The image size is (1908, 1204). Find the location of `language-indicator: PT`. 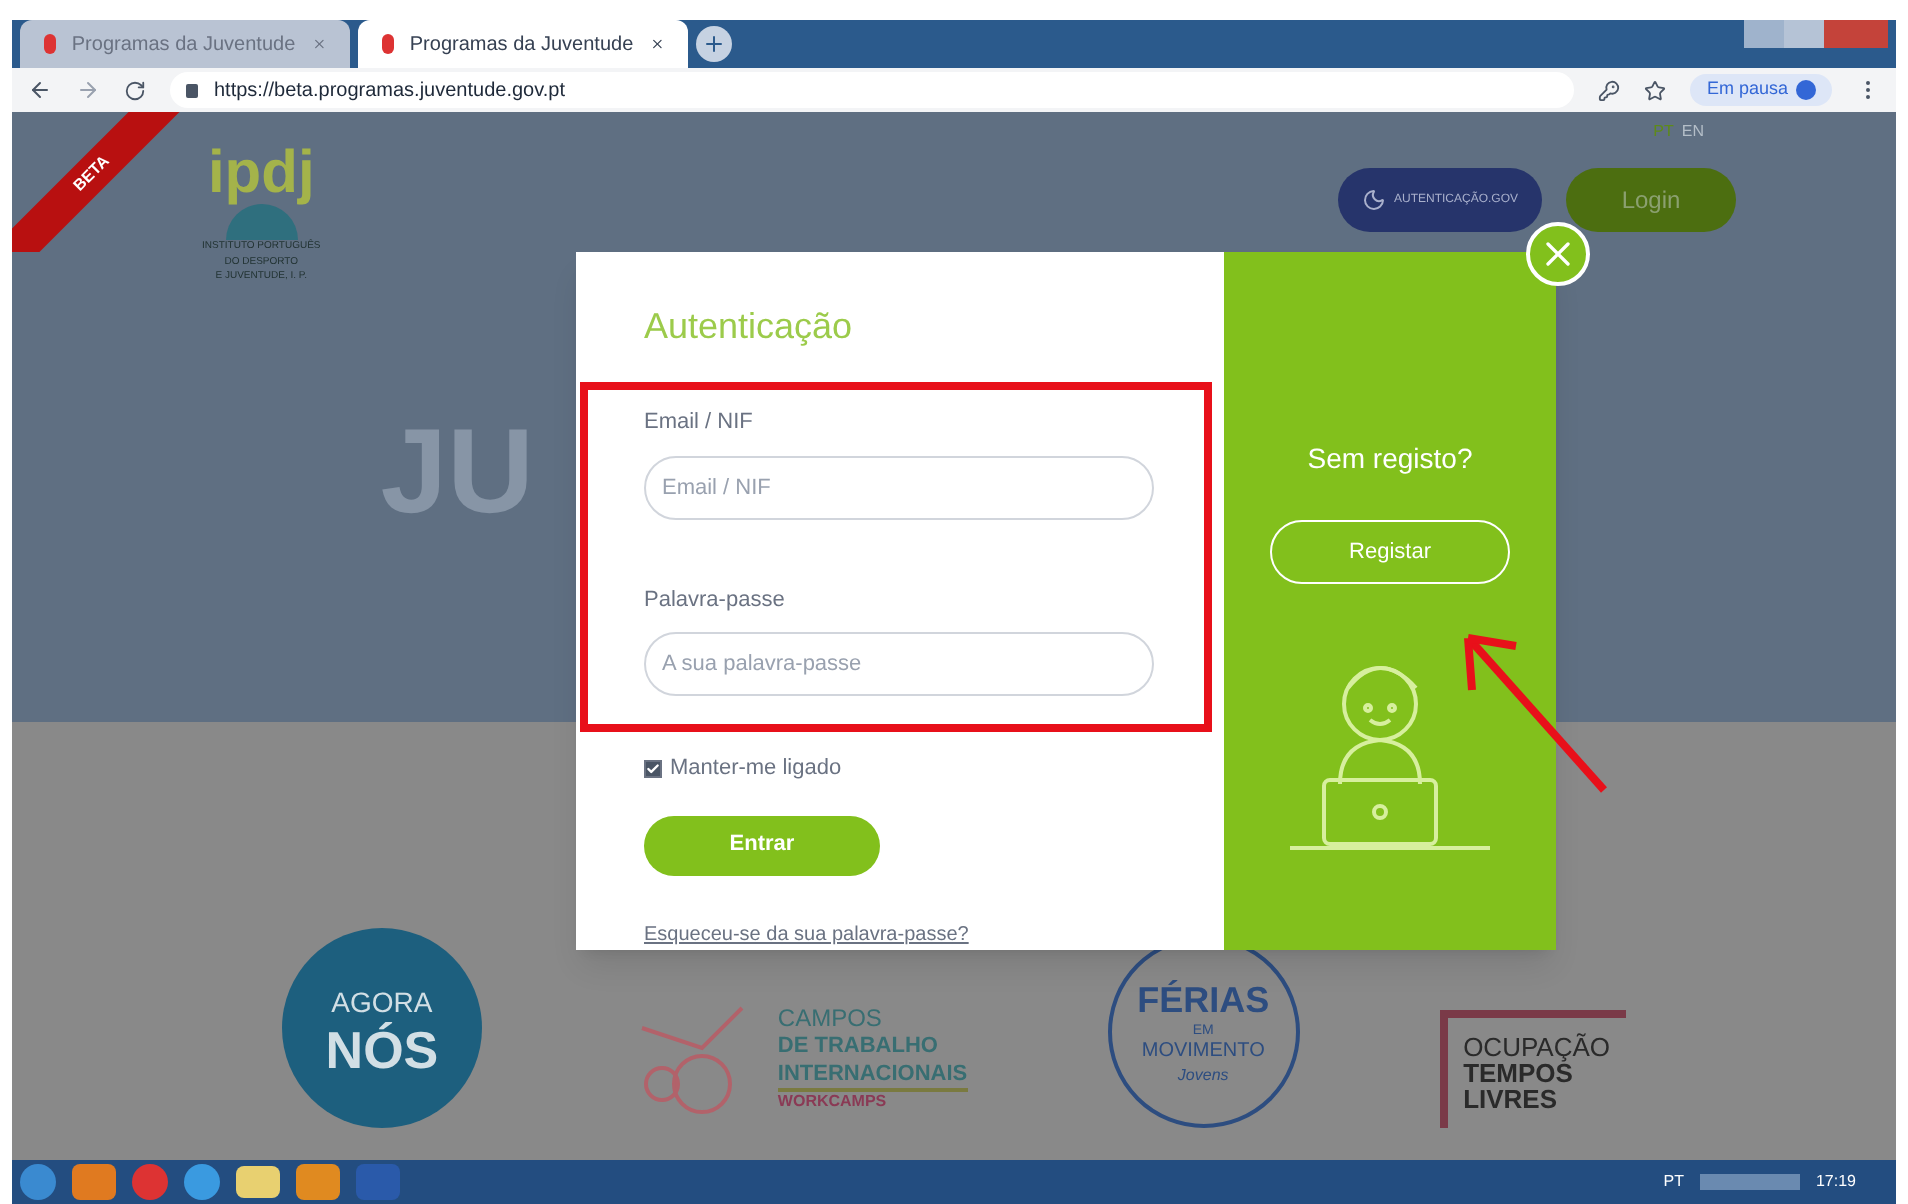

language-indicator: PT is located at coordinates (1673, 1182).